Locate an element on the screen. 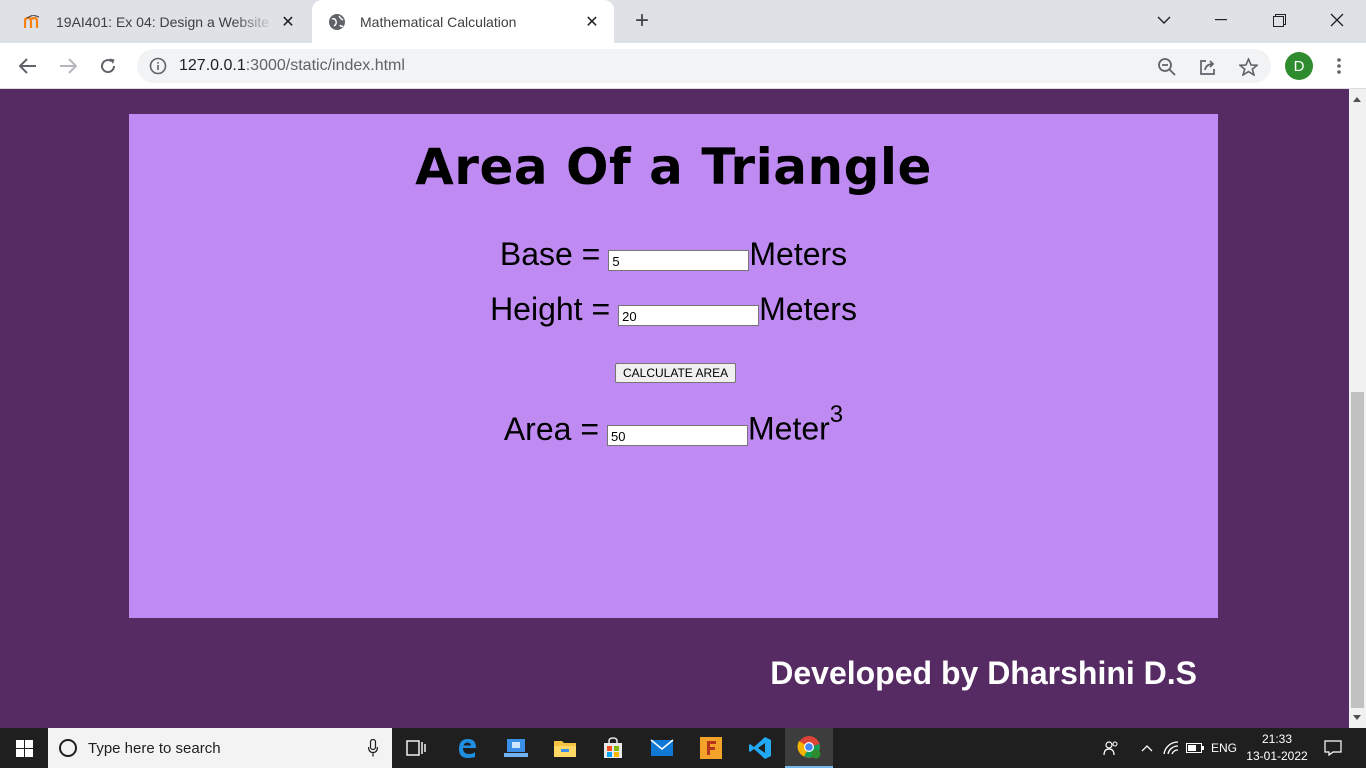 This screenshot has width=1366, height=768. close-window-button is located at coordinates (1337, 20).